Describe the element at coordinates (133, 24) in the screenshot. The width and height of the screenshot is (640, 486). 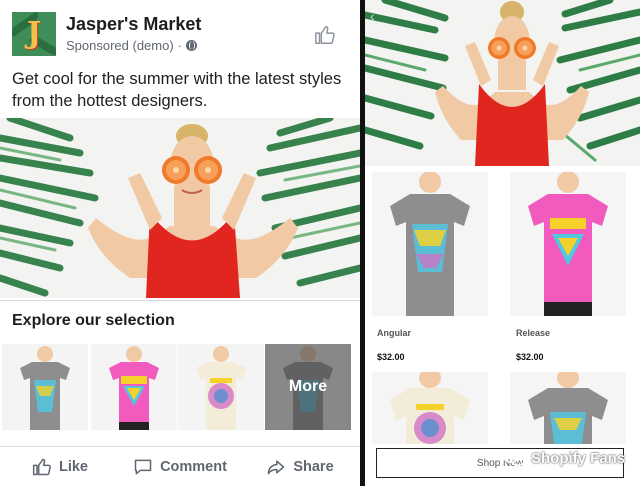
I see `page-name: Jasper's Market` at that location.